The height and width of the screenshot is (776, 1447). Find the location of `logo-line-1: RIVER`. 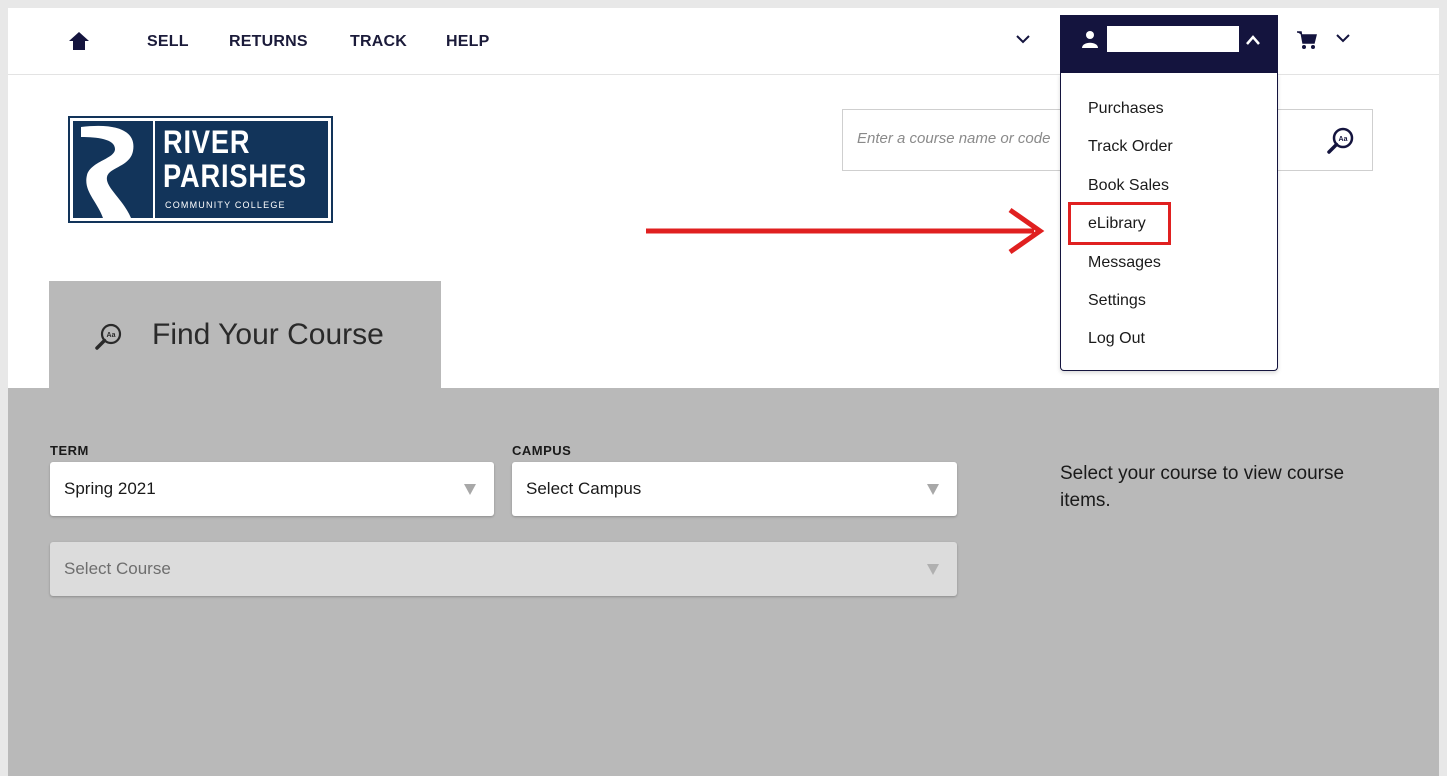

logo-line-1: RIVER is located at coordinates (207, 142).